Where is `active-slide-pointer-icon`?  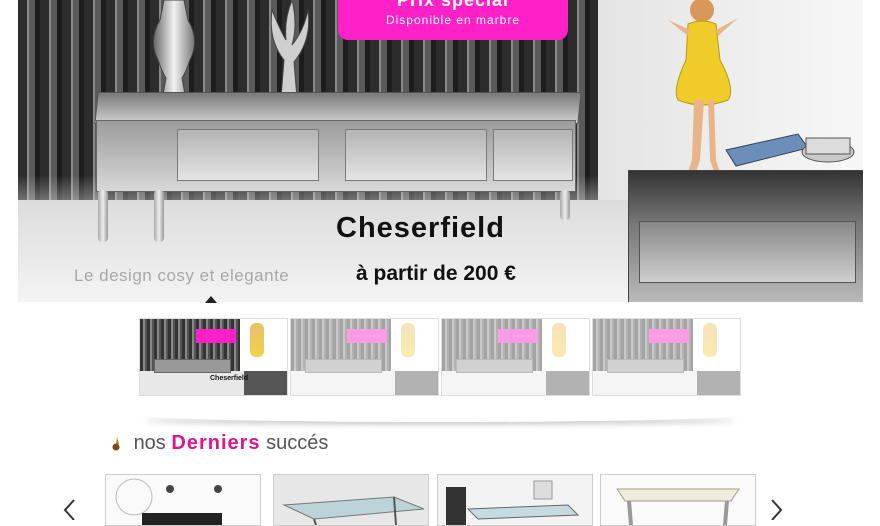 active-slide-pointer-icon is located at coordinates (211, 299).